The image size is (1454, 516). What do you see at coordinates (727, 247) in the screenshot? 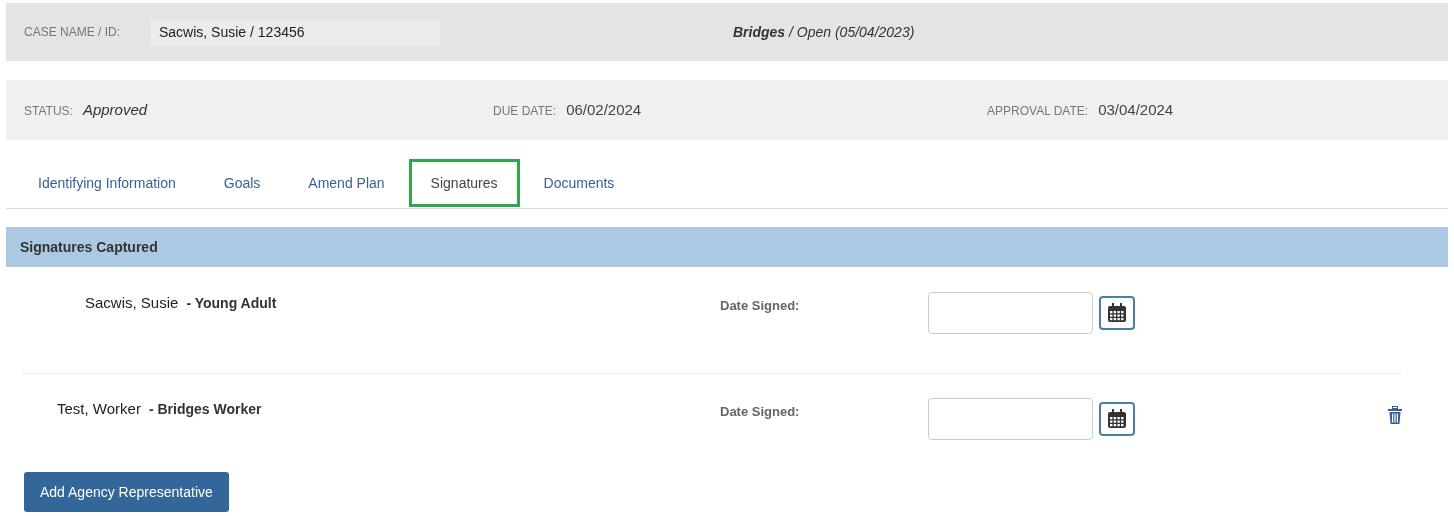
I see `section-header: Signatures Captured` at bounding box center [727, 247].